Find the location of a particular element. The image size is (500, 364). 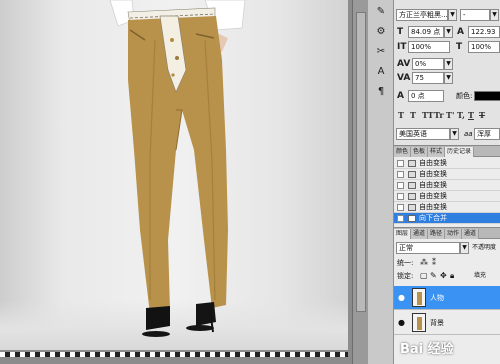

lock-pixels-icon: ▢ is located at coordinates (424, 276).